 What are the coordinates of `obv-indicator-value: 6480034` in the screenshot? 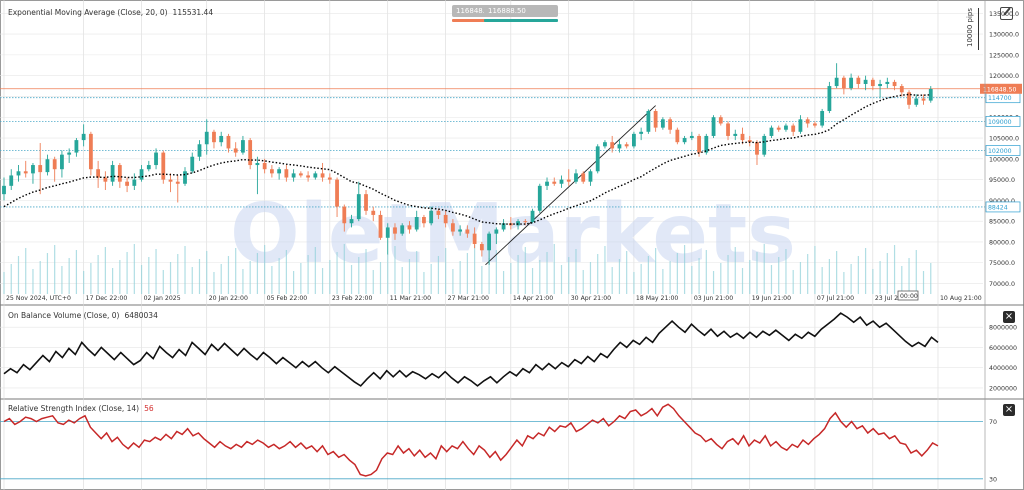 It's located at (141, 315).